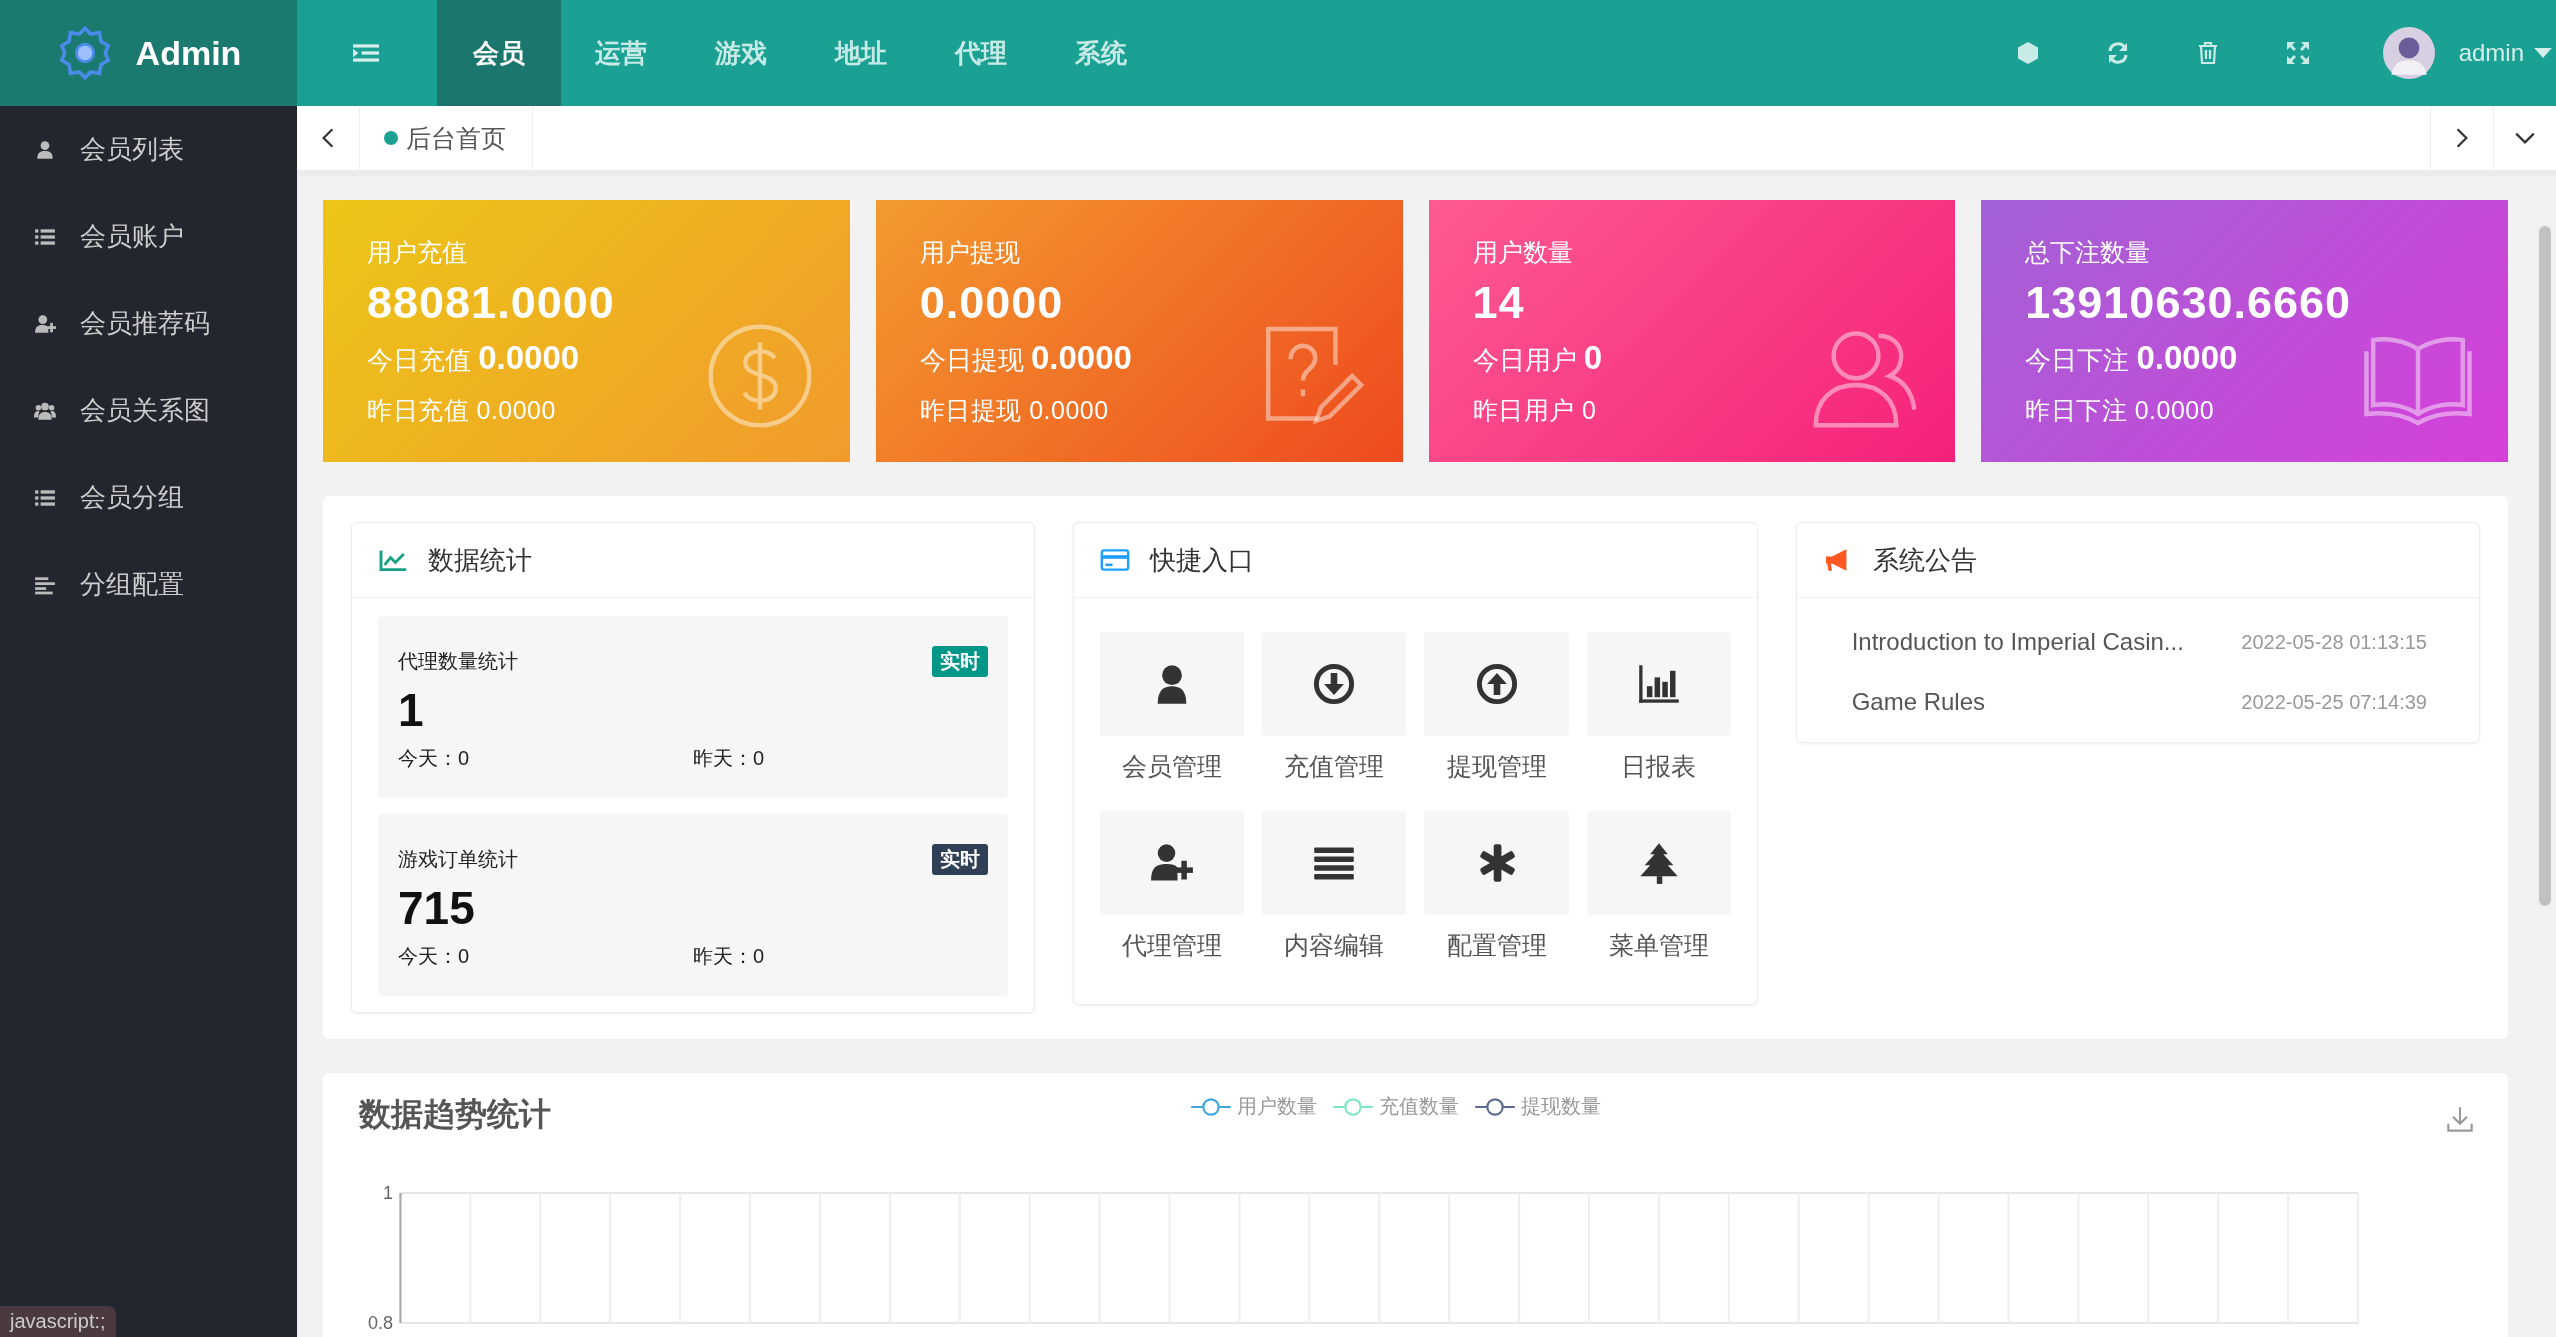 The width and height of the screenshot is (2556, 1337). I want to click on card-title: 用户提现, so click(970, 252).